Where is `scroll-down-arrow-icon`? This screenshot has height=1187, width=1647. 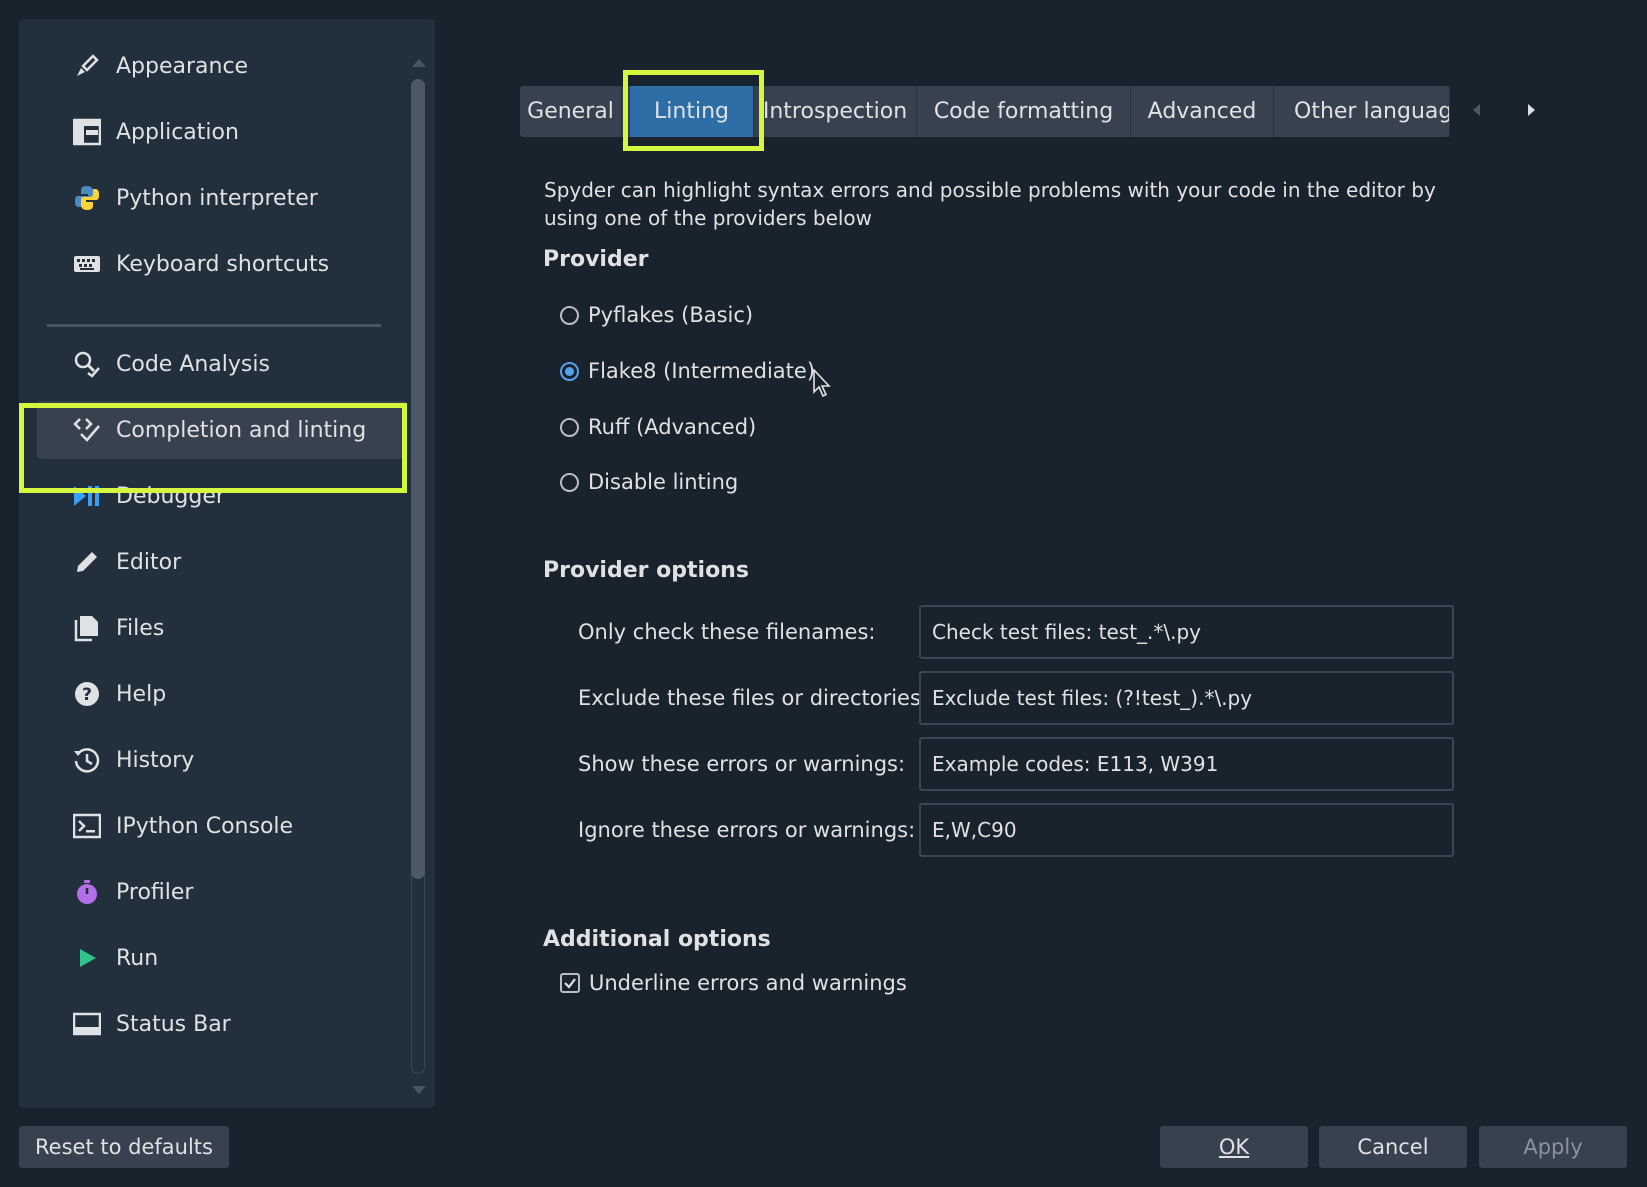
scroll-down-arrow-icon is located at coordinates (419, 1090).